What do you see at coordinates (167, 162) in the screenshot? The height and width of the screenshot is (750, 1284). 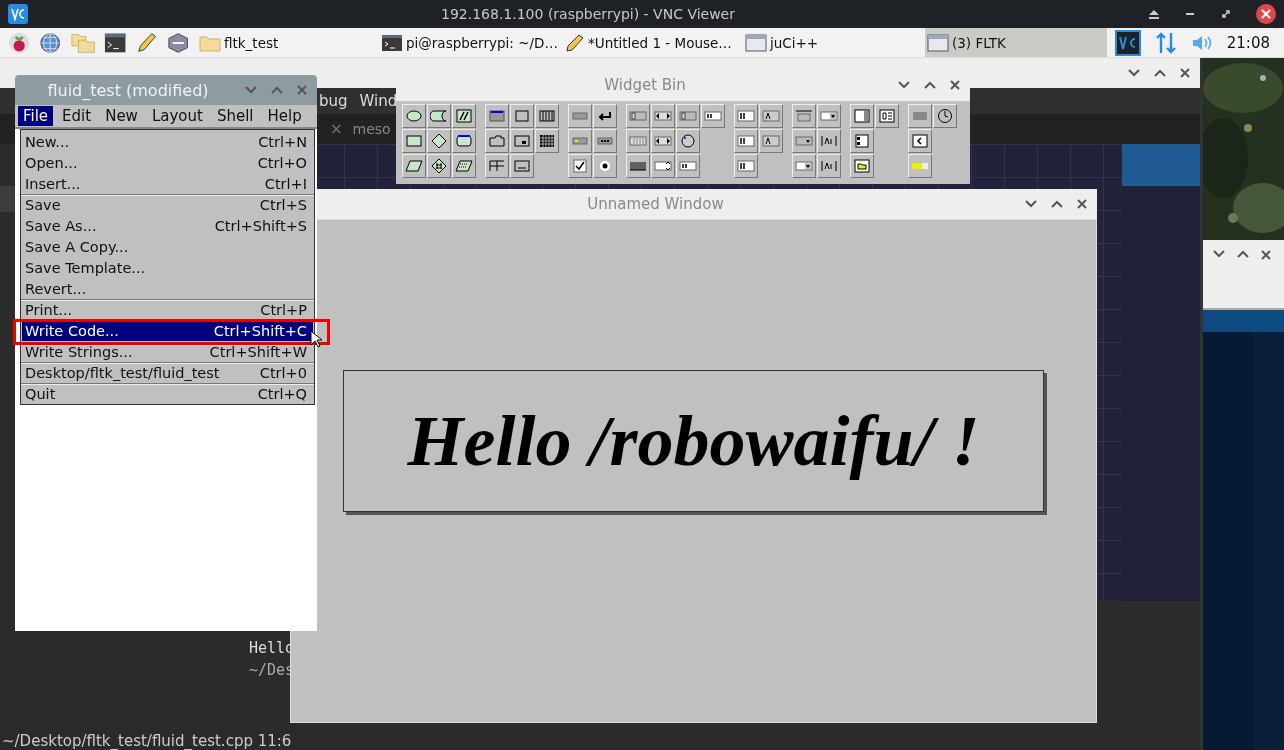 I see `menu-item: Open... Ctrl+O` at bounding box center [167, 162].